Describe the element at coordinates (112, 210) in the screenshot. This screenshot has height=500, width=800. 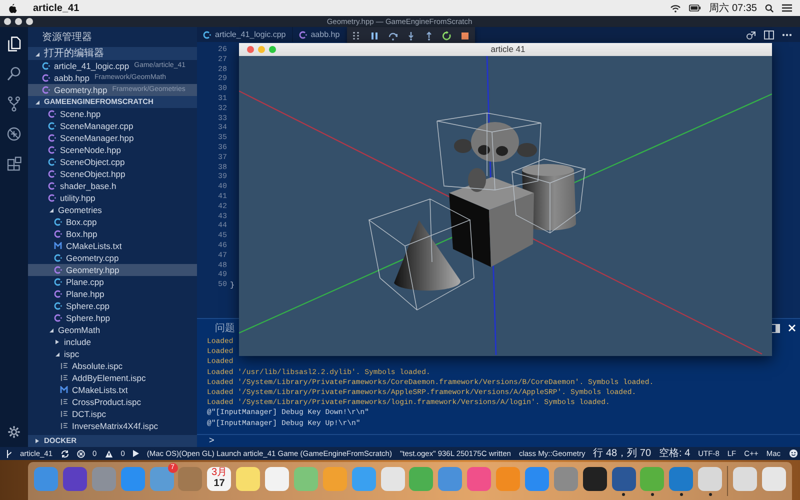
I see `folder-item: Geometries` at that location.